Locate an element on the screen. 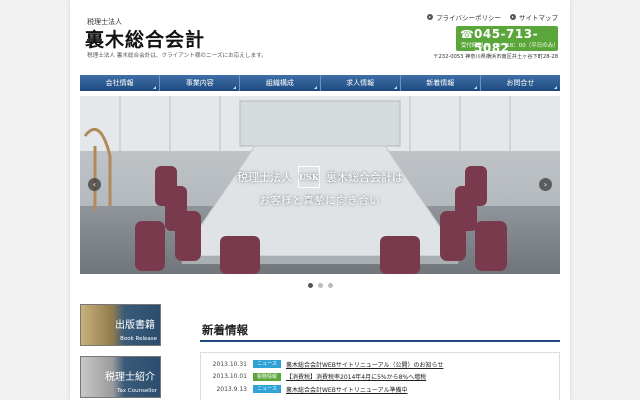  main-nav: 会社情報 事業内容 組織構成 求人情報 新着情報 お問合せ is located at coordinates (320, 83).